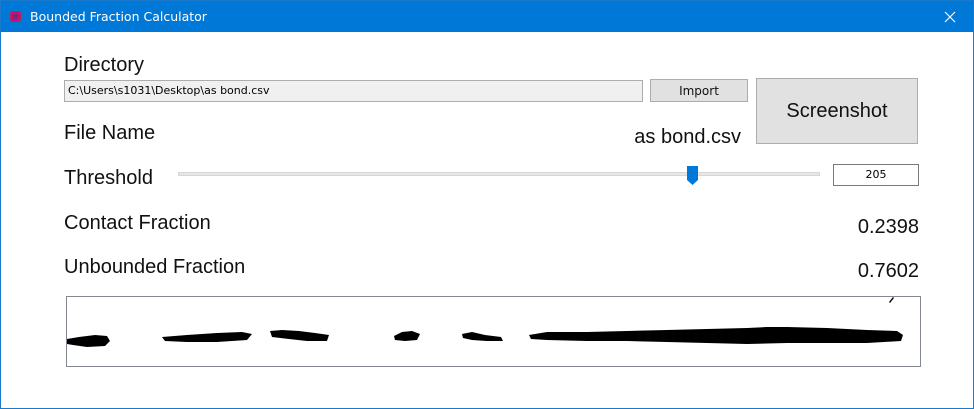 This screenshot has height=409, width=974. I want to click on import-button: Import, so click(699, 90).